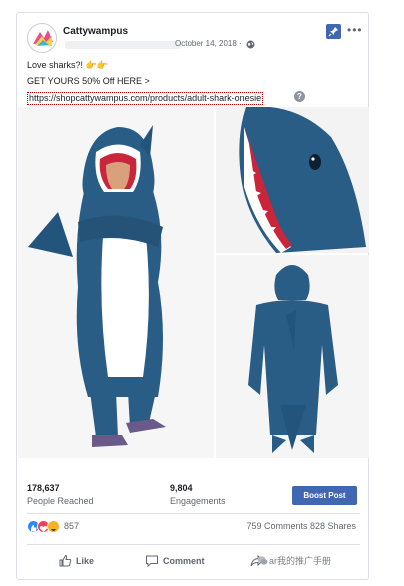 This screenshot has height=586, width=404. What do you see at coordinates (184, 561) in the screenshot?
I see `comment-label: Comment` at bounding box center [184, 561].